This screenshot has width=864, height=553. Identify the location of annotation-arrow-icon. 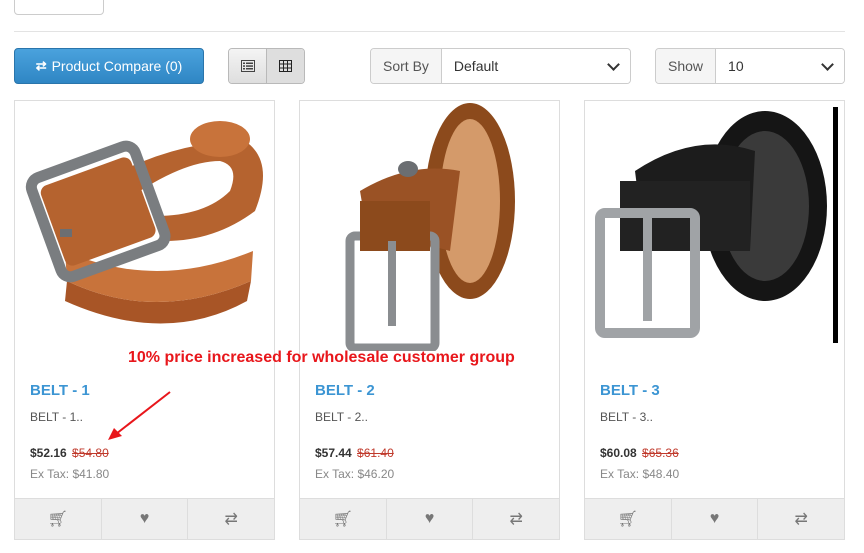
(139, 415).